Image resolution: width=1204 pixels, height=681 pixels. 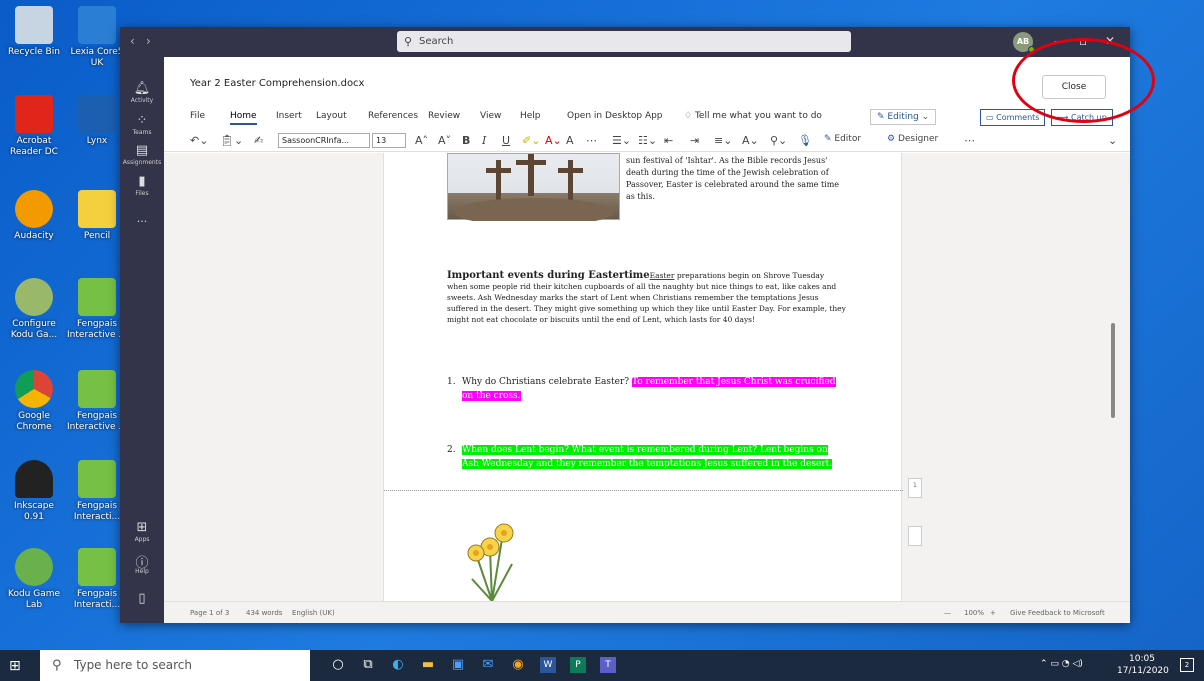 What do you see at coordinates (903, 117) in the screenshot?
I see `editing-mode-dropdown: ✎ Editing ⌄` at bounding box center [903, 117].